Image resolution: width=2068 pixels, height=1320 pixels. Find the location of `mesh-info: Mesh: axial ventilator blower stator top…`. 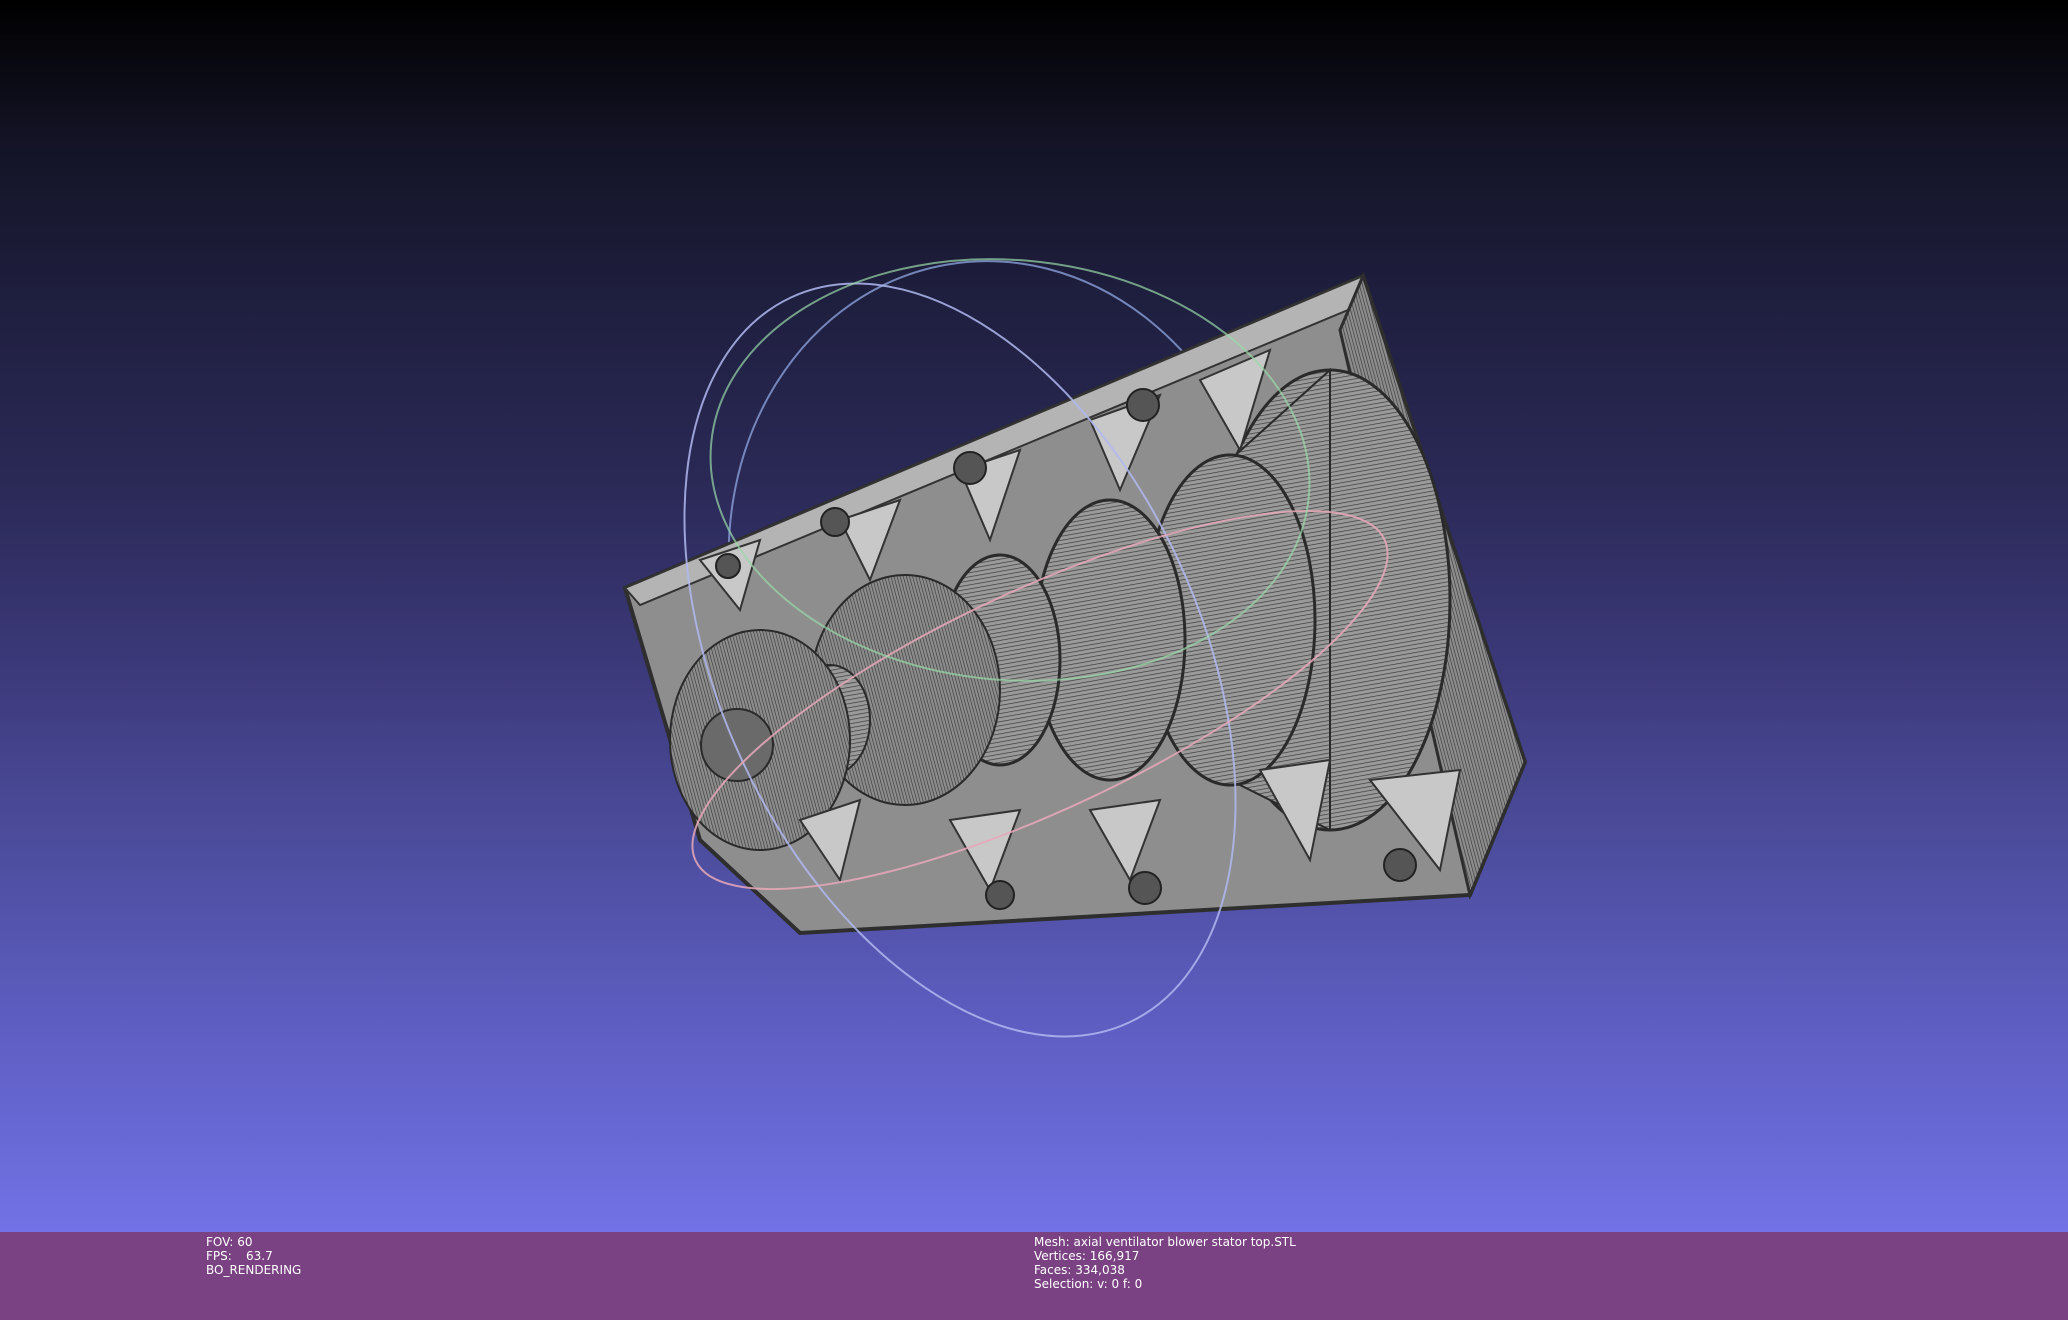

mesh-info: Mesh: axial ventilator blower stator top… is located at coordinates (1165, 1263).